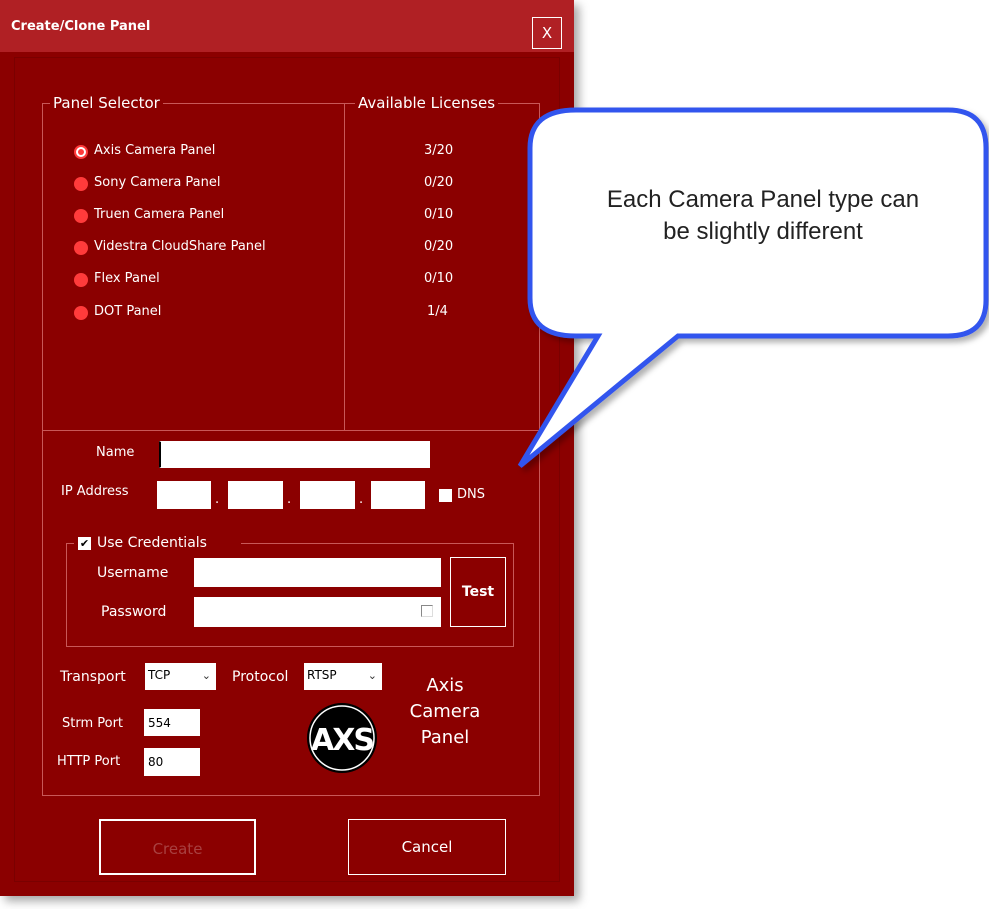 This screenshot has height=909, width=989. Describe the element at coordinates (322, 675) in the screenshot. I see `protocol-value: RTSP` at that location.